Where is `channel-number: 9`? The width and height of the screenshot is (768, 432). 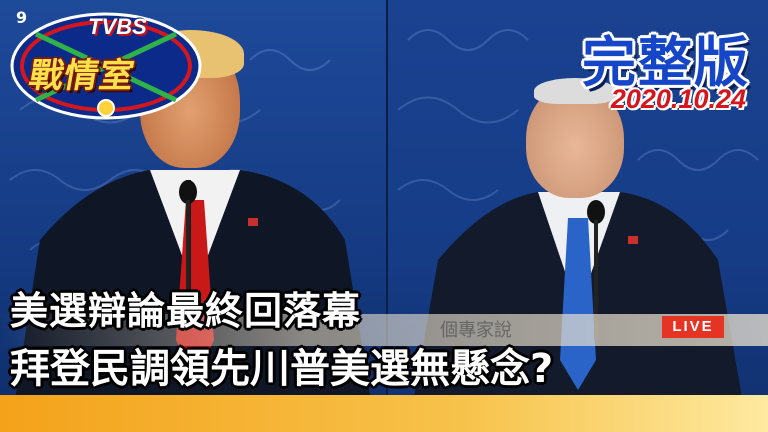 channel-number: 9 is located at coordinates (22, 17).